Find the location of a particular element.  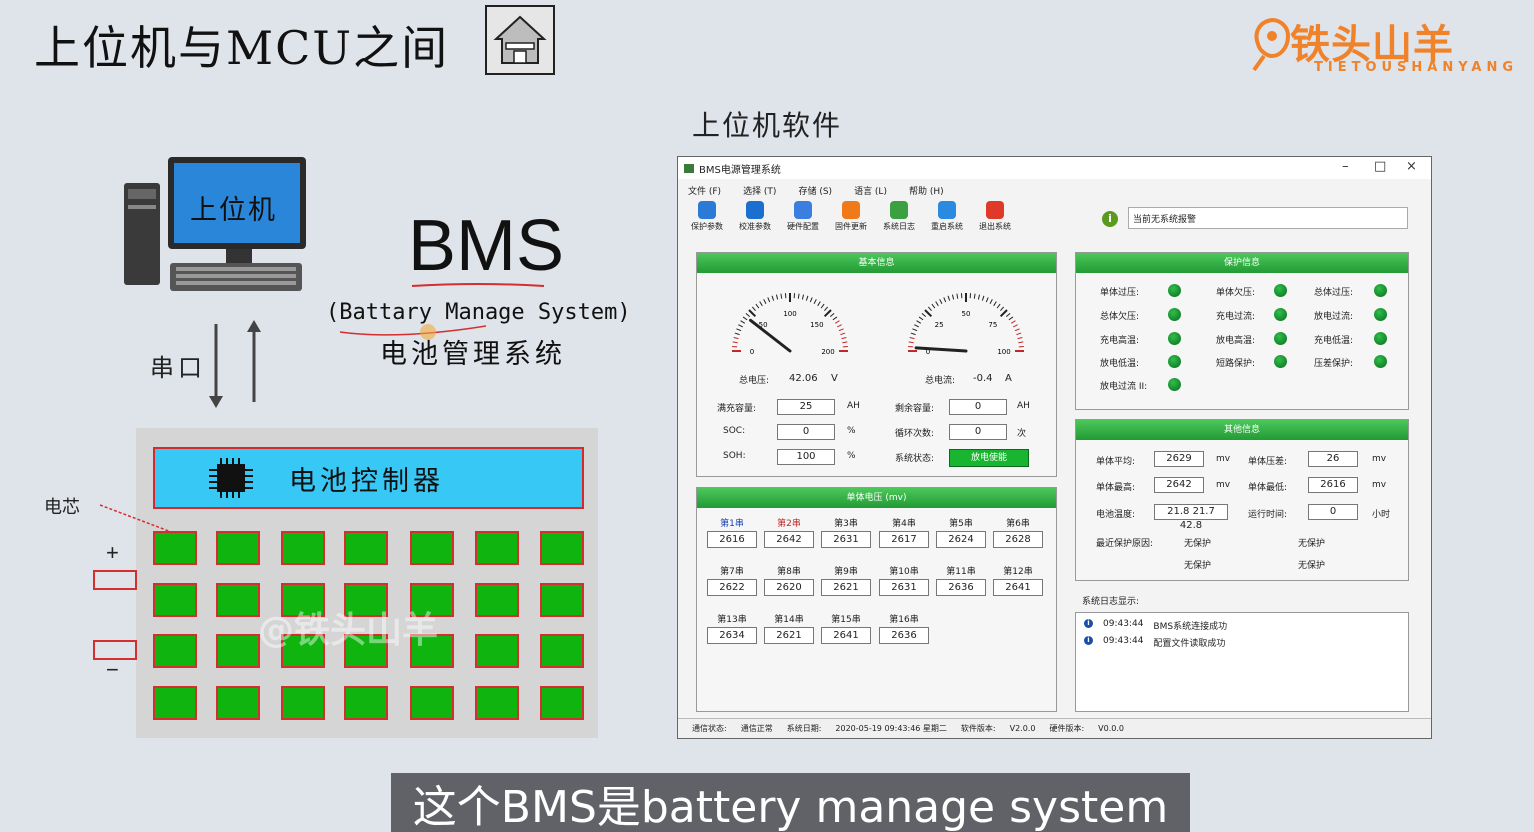

runtime-unit: 小时 is located at coordinates (1381, 515).